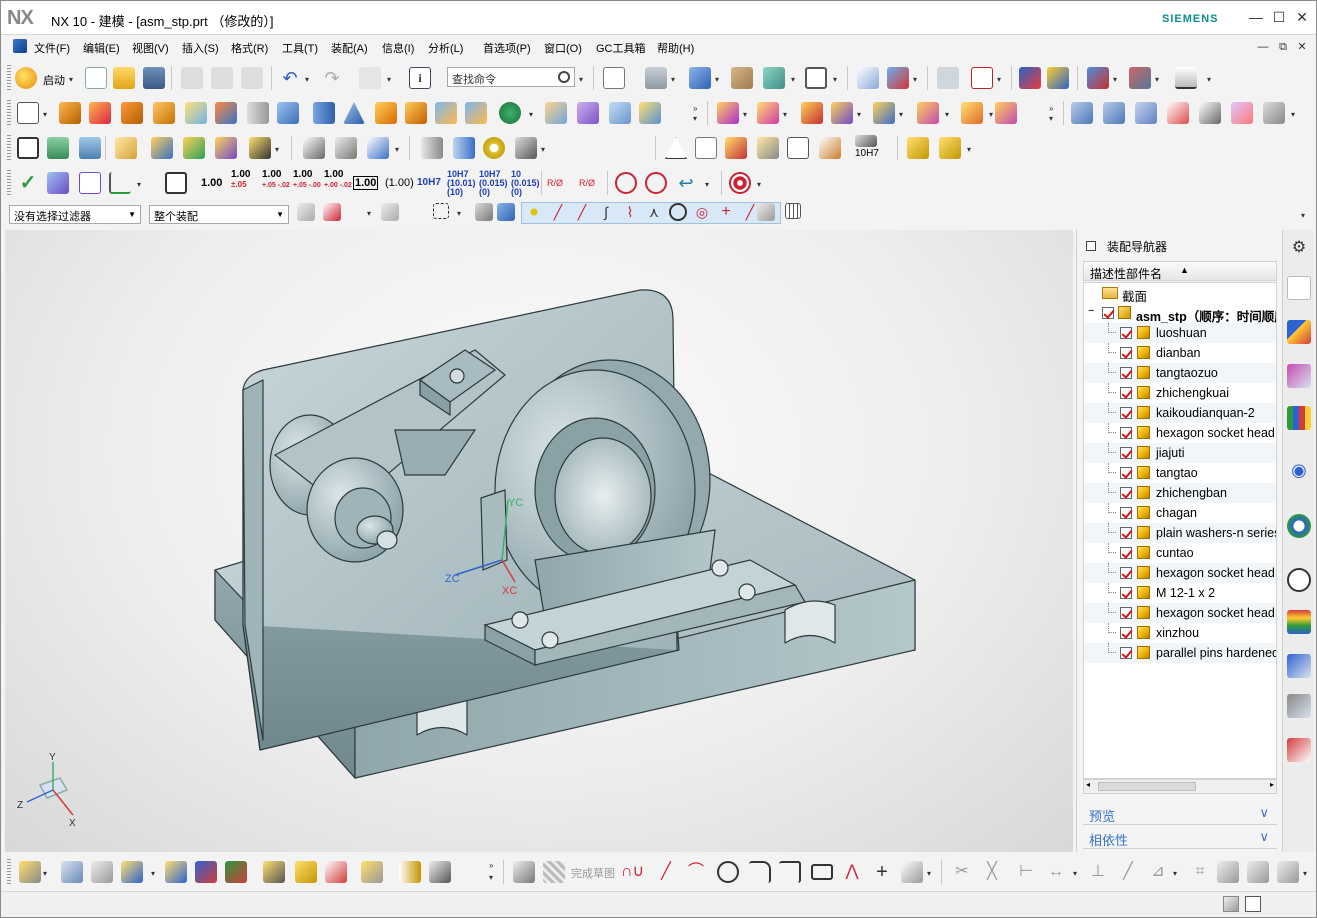 The width and height of the screenshot is (1317, 918). I want to click on menu-info: 信息(I), so click(398, 48).